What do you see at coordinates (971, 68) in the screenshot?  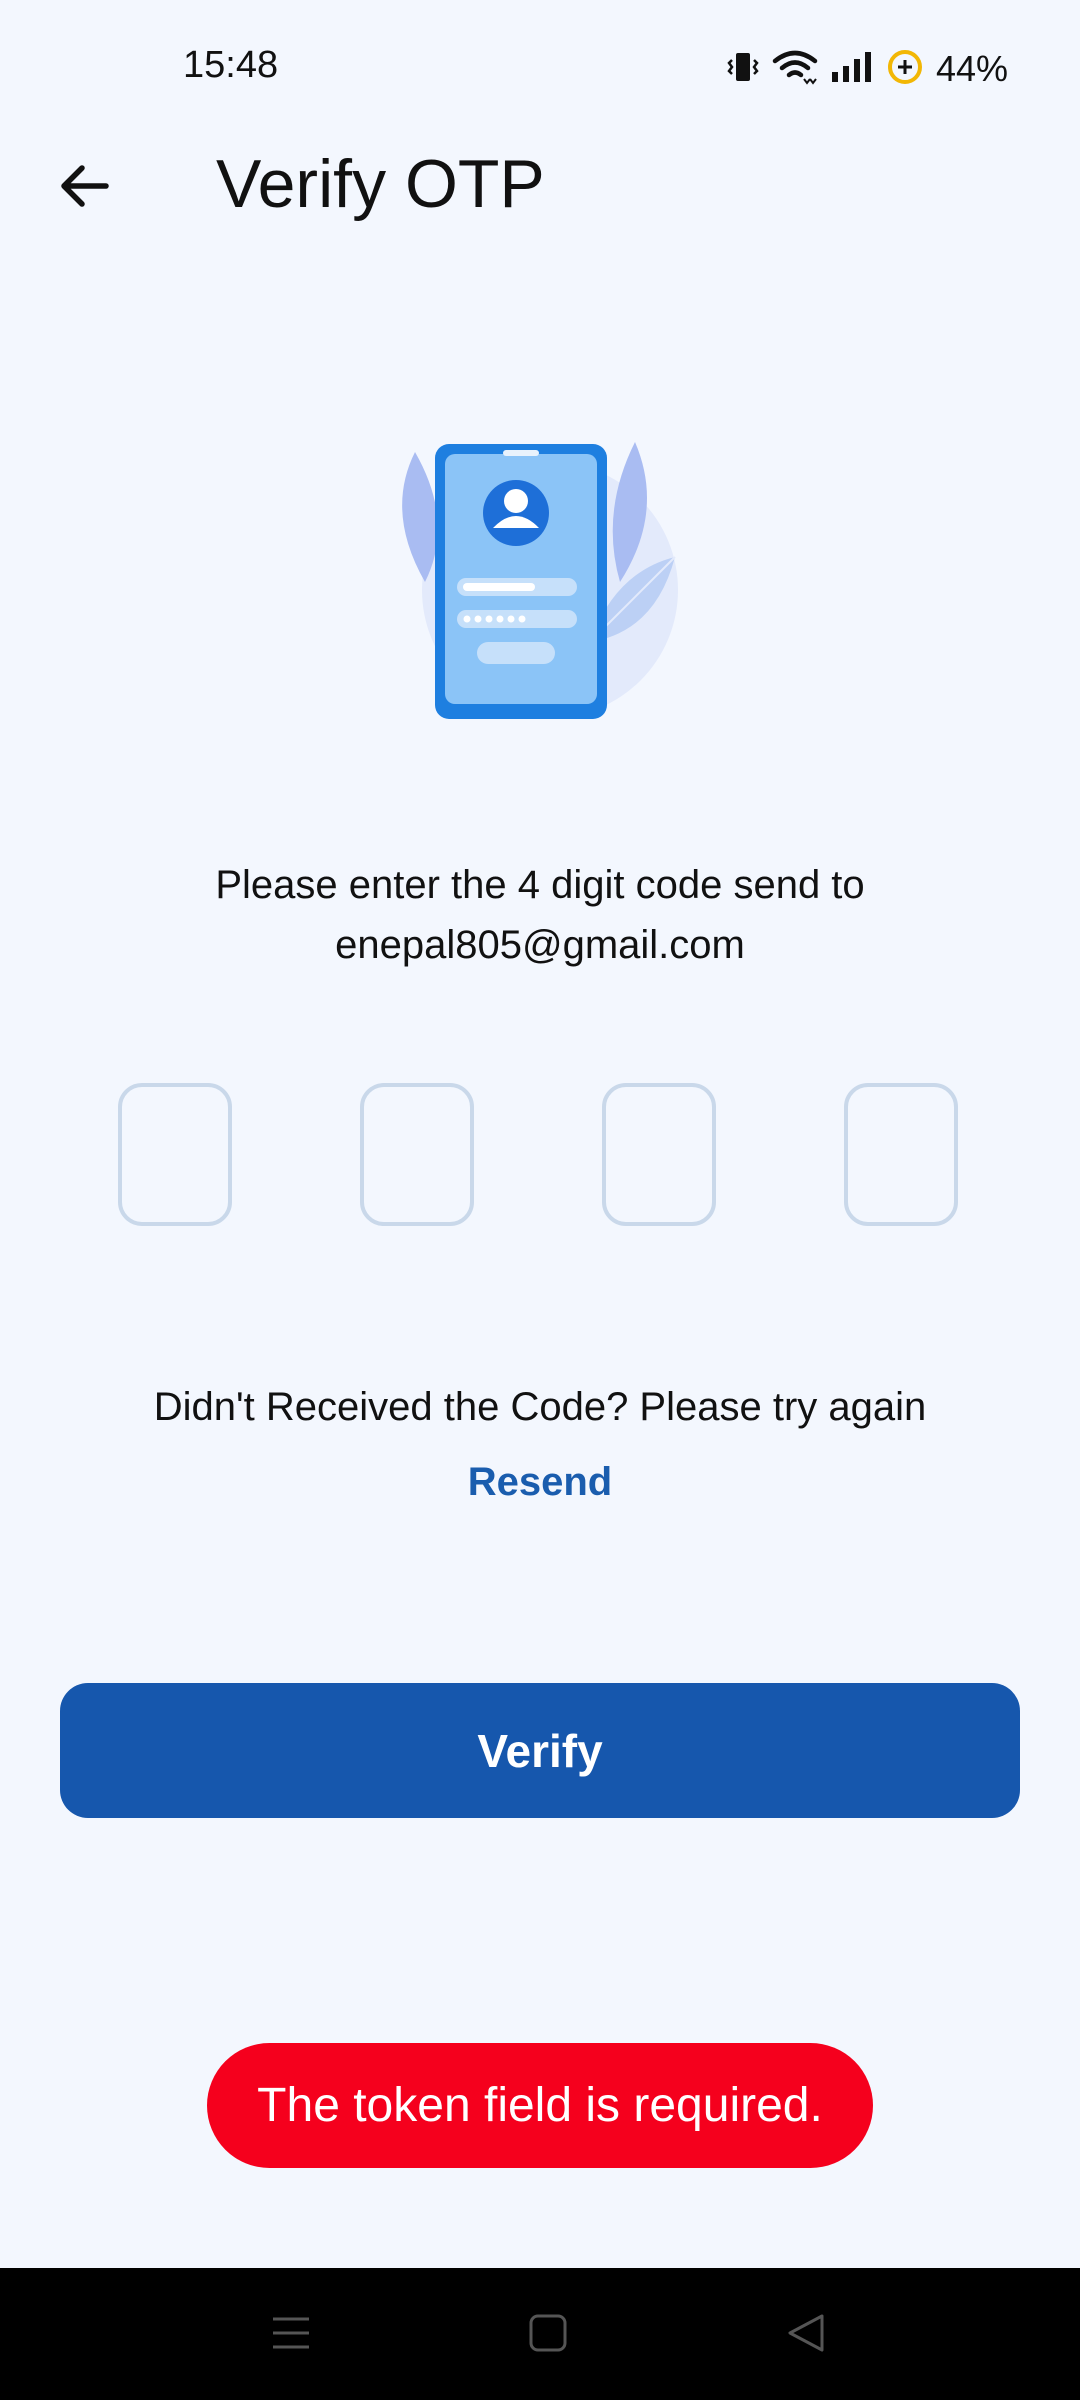 I see `battery-percentage: 44%` at bounding box center [971, 68].